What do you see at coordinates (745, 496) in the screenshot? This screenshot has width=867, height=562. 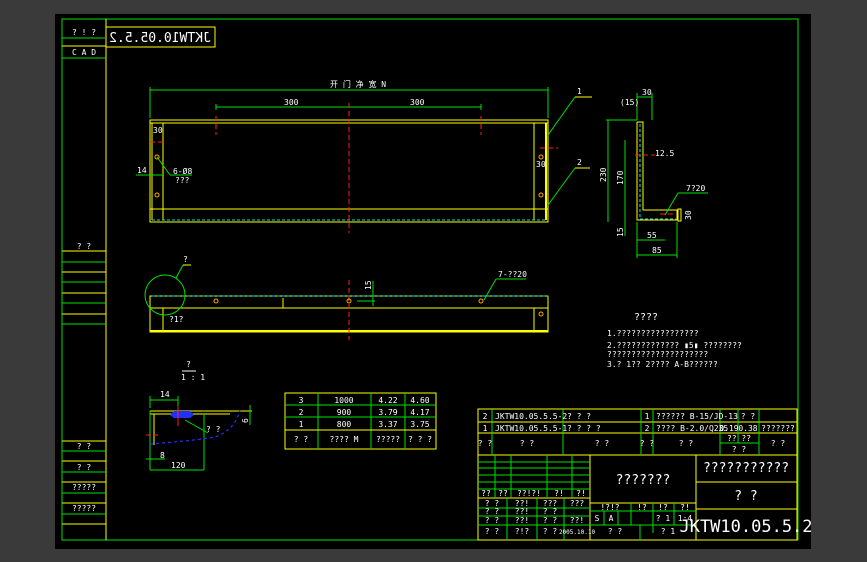 I see `material: ? ?` at bounding box center [745, 496].